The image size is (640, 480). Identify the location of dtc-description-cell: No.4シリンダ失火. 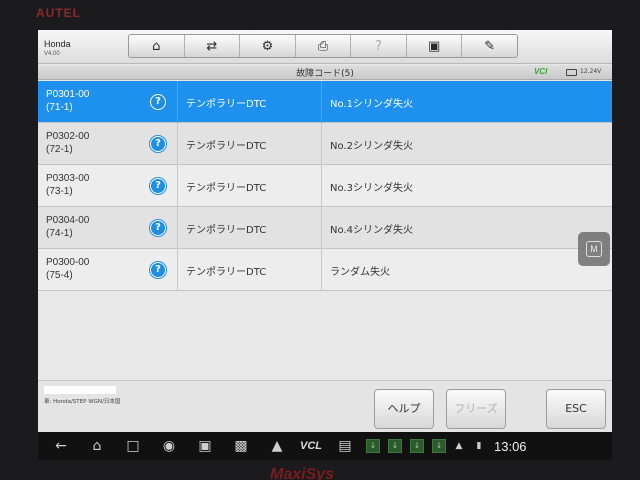
(467, 228).